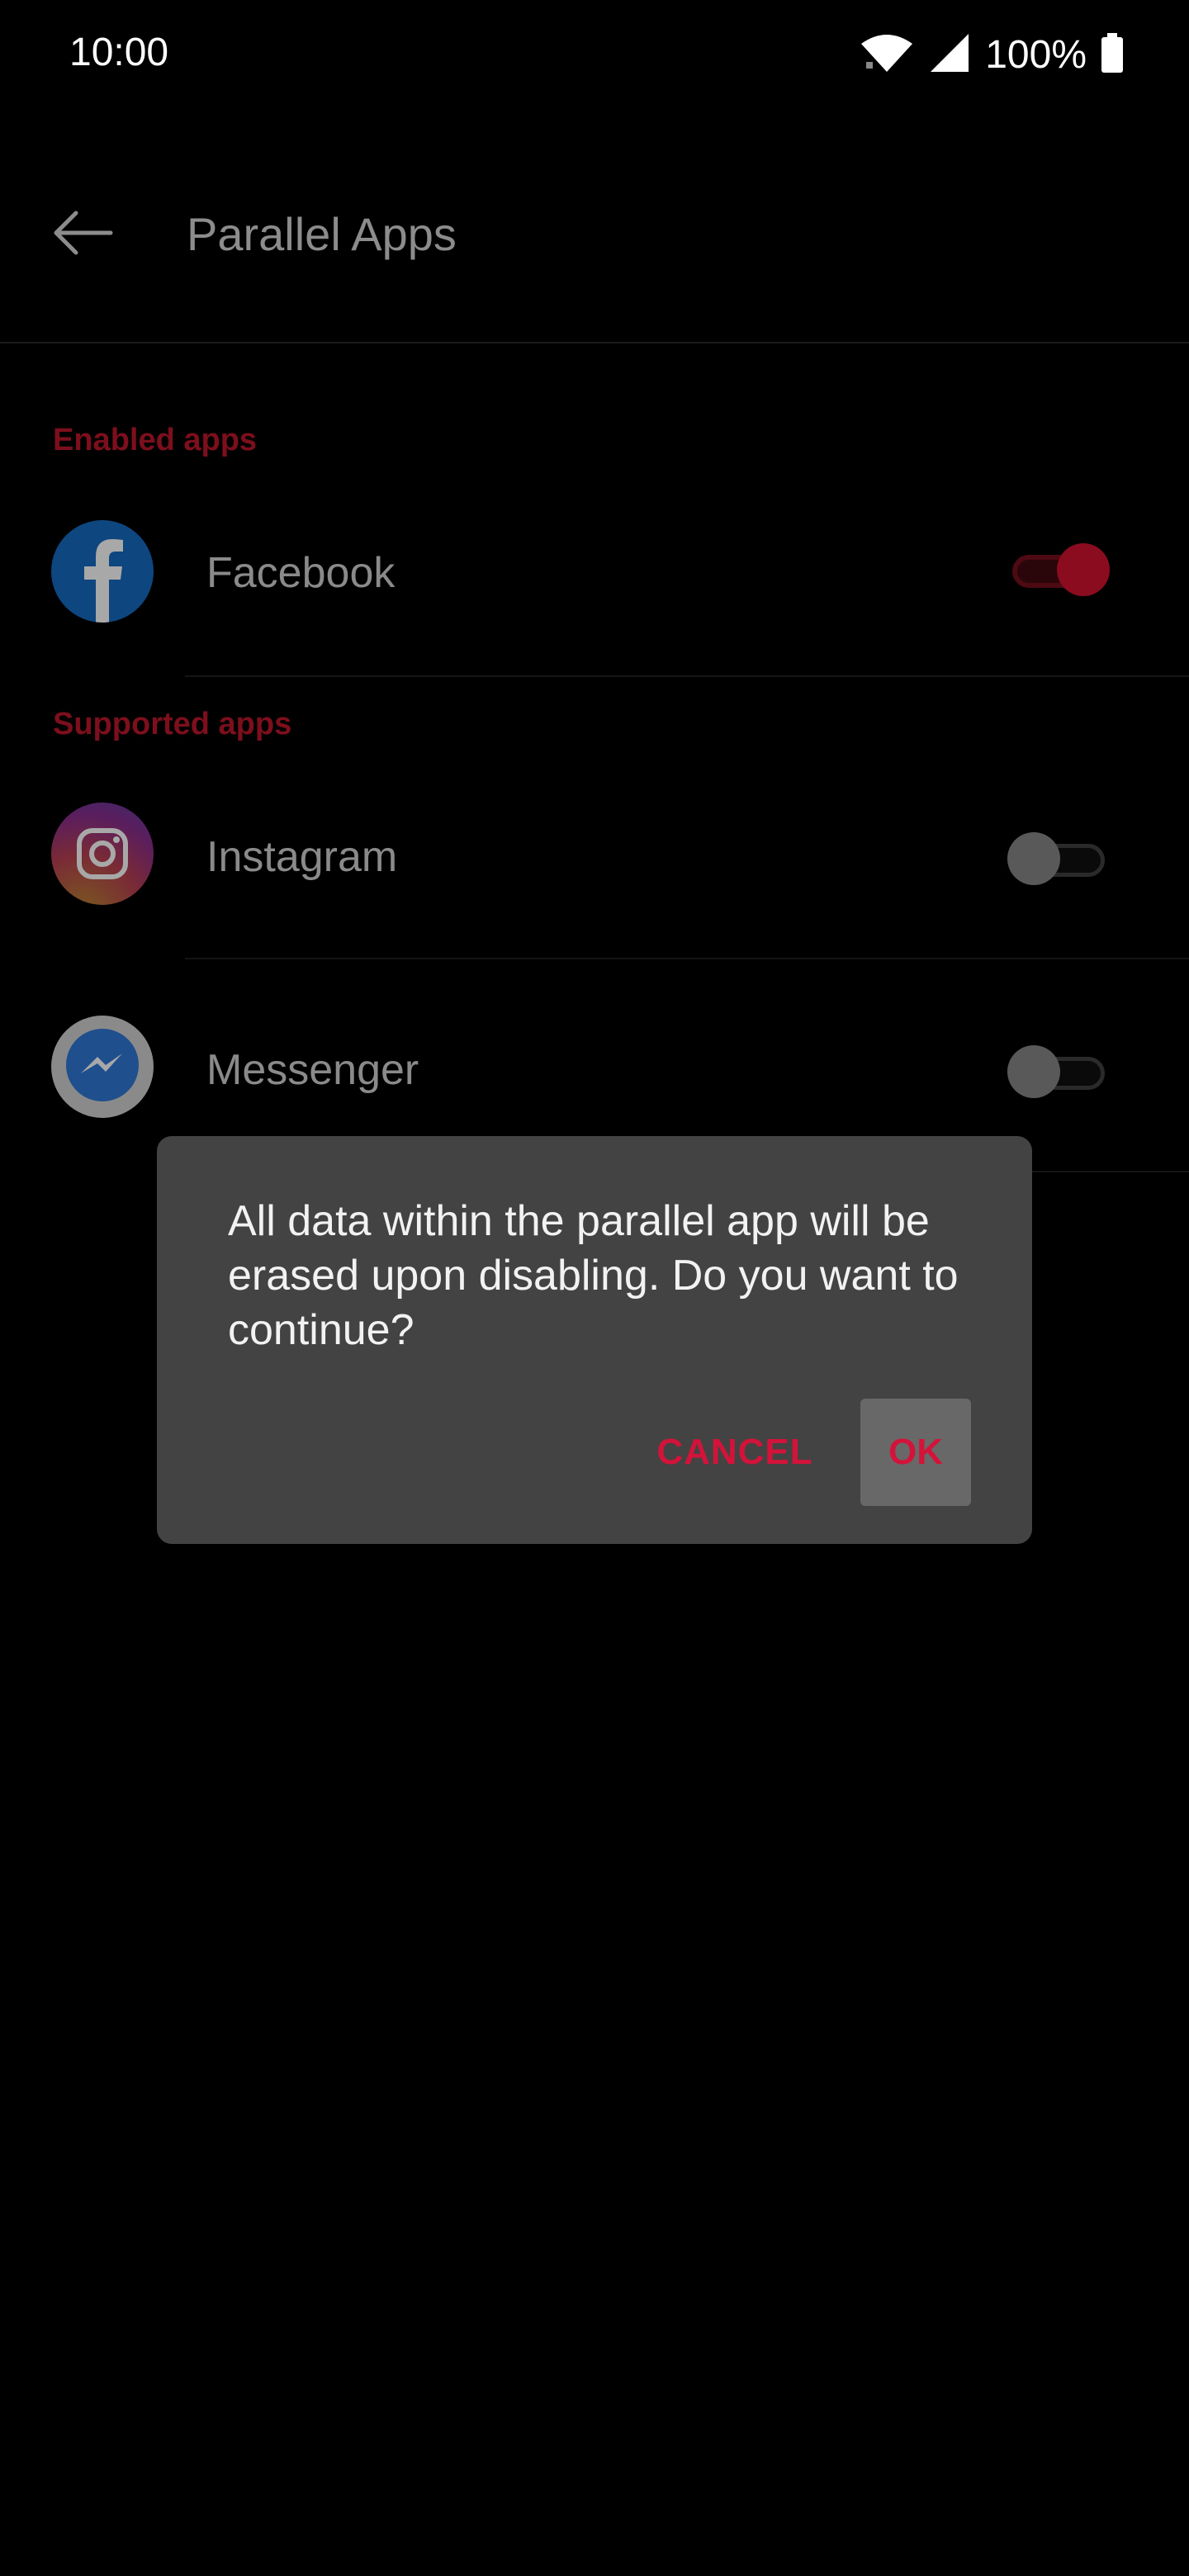 Image resolution: width=1189 pixels, height=2576 pixels. I want to click on status-bar: 10:00 100%, so click(594, 53).